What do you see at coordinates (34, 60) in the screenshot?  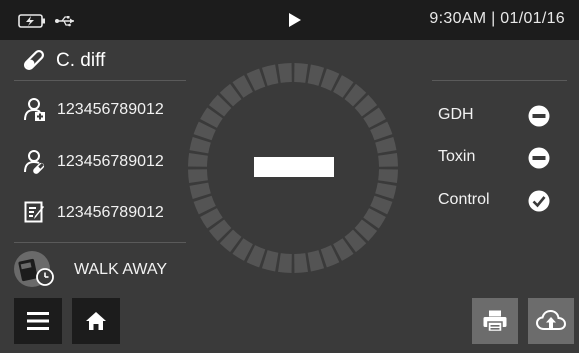 I see `test-tube-icon` at bounding box center [34, 60].